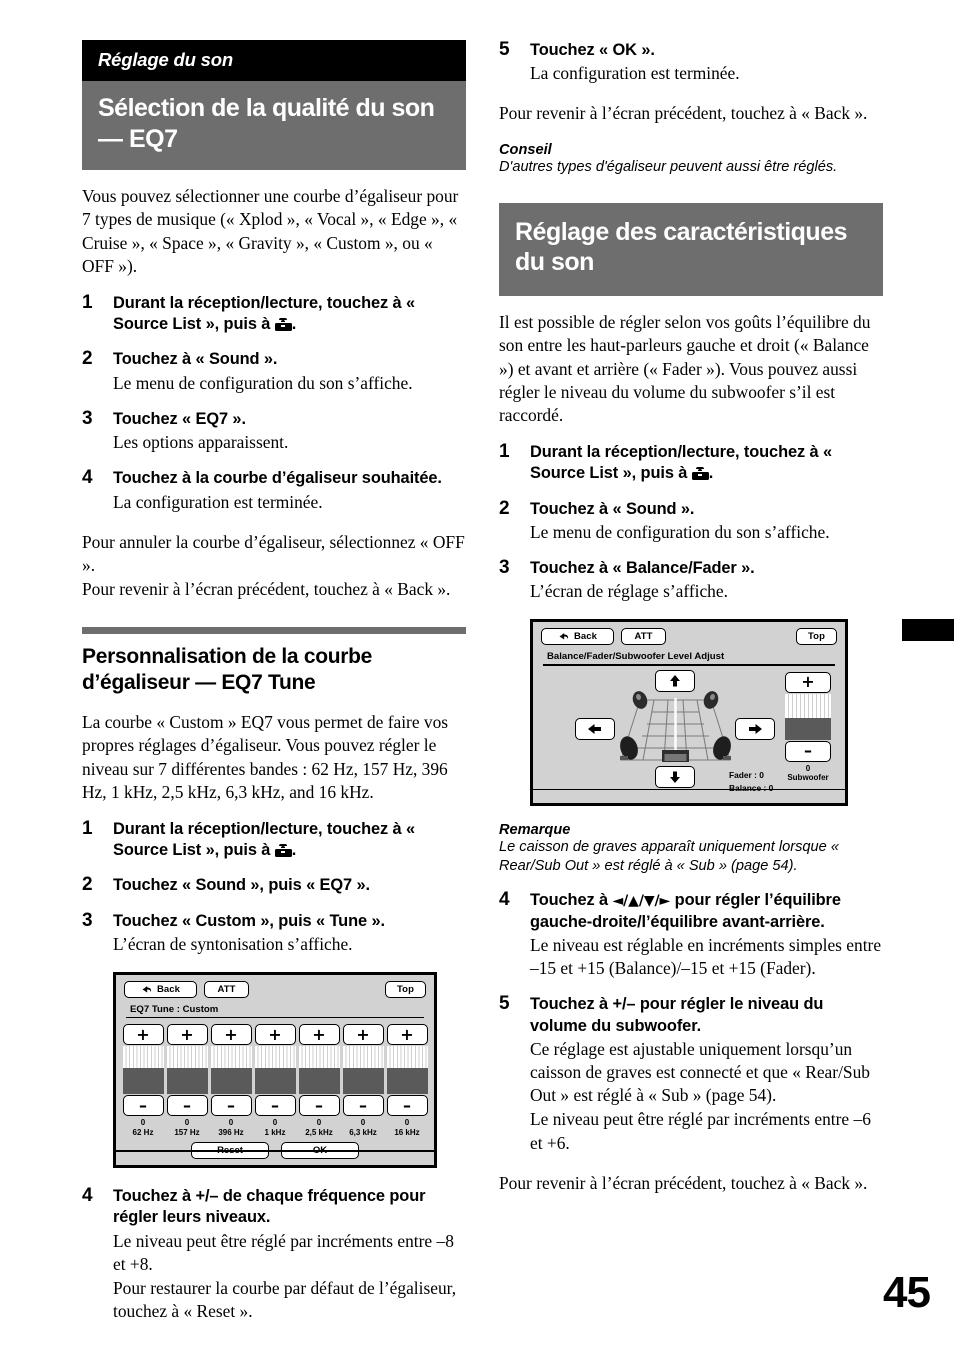  I want to click on arrow-right-icon, so click(755, 728).